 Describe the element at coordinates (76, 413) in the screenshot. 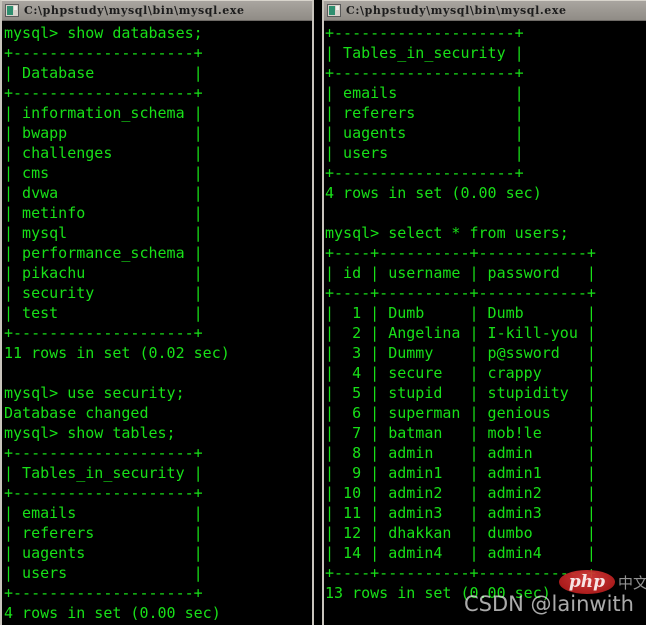

I see `terminal-line: Database changed` at that location.